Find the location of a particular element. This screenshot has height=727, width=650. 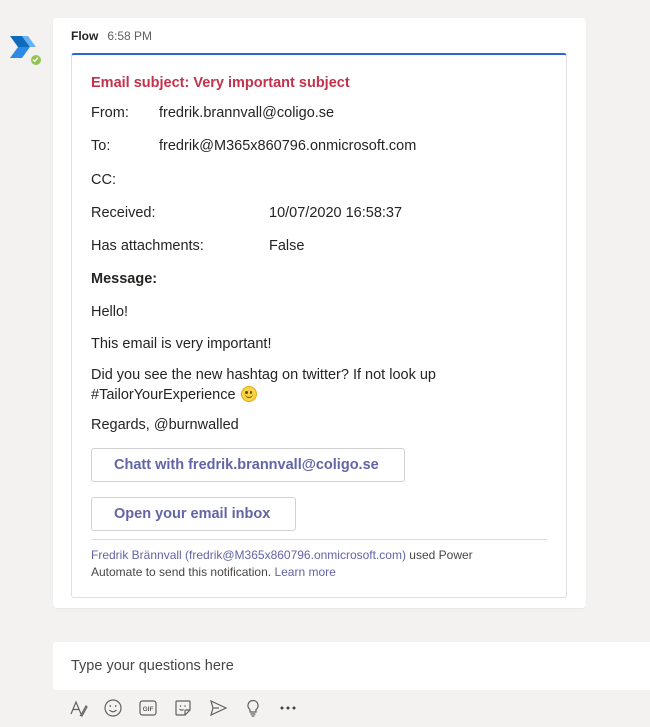

attachments-row: Has attachments: False is located at coordinates (197, 246).